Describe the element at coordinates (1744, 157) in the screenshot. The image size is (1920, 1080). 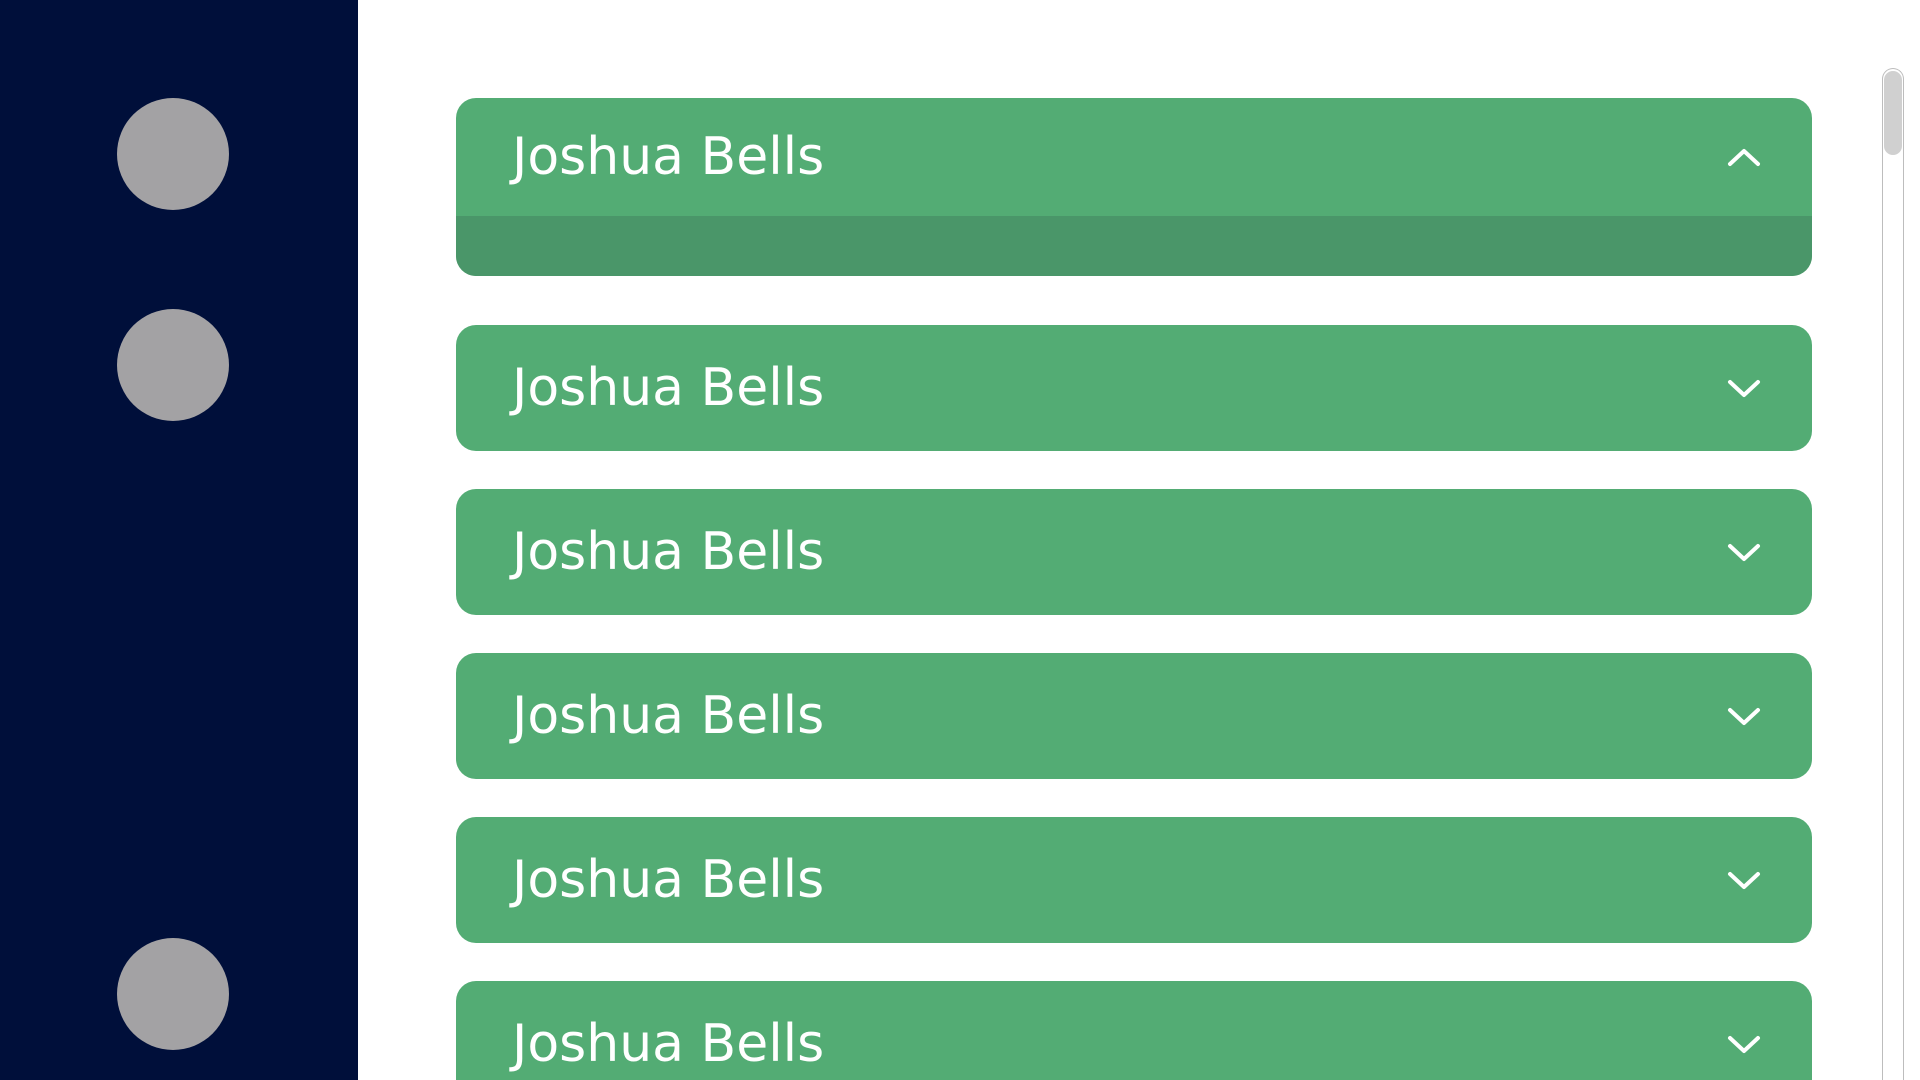
I see `chevron-up-icon` at that location.